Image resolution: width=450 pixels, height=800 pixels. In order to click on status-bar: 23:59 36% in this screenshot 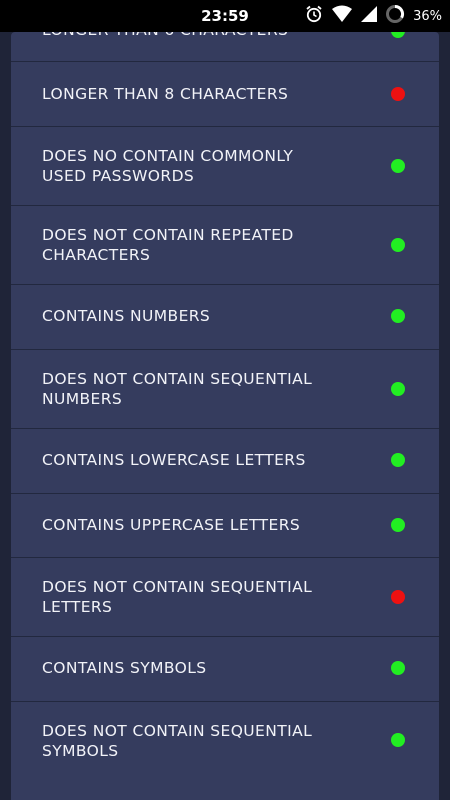, I will do `click(225, 16)`.